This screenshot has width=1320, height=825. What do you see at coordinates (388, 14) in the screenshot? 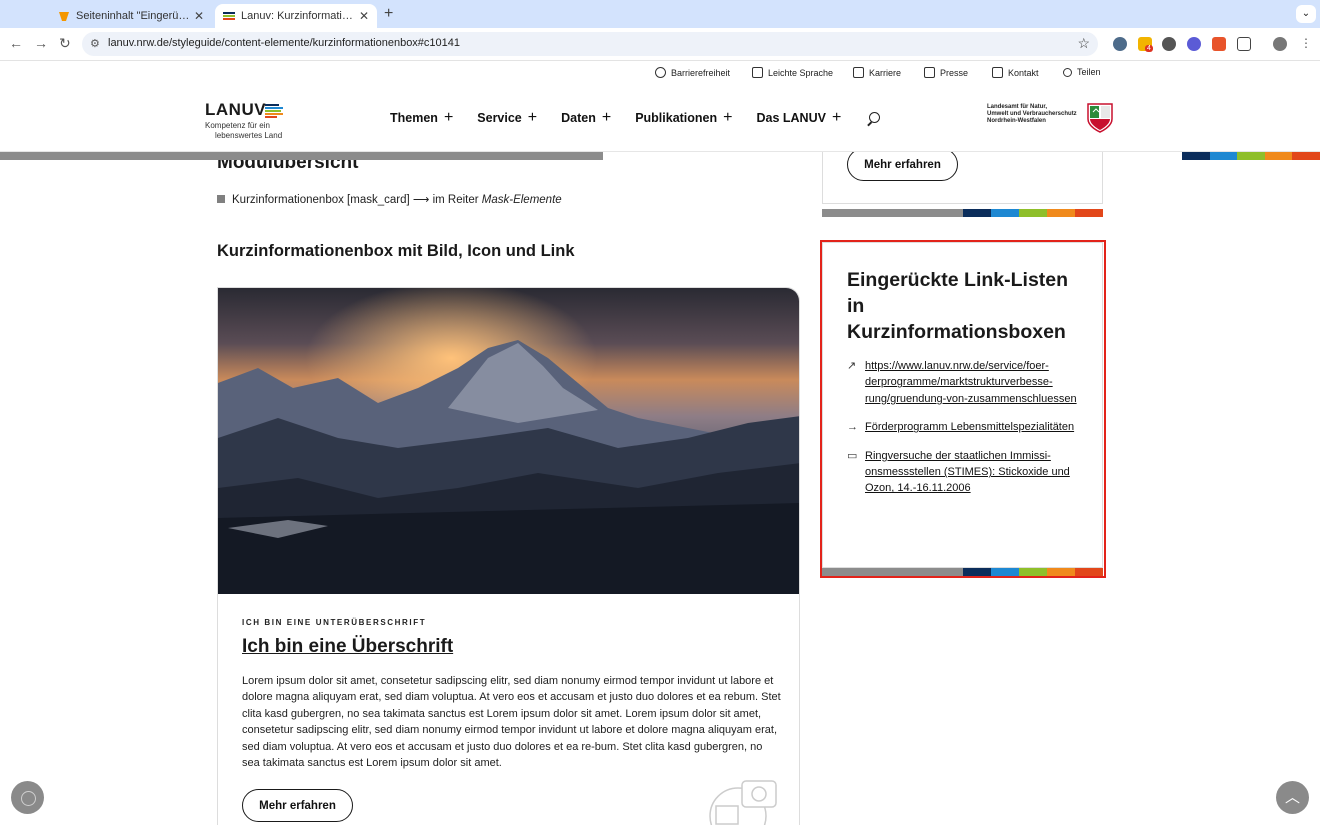
I see `new-tab-button: +` at bounding box center [388, 14].